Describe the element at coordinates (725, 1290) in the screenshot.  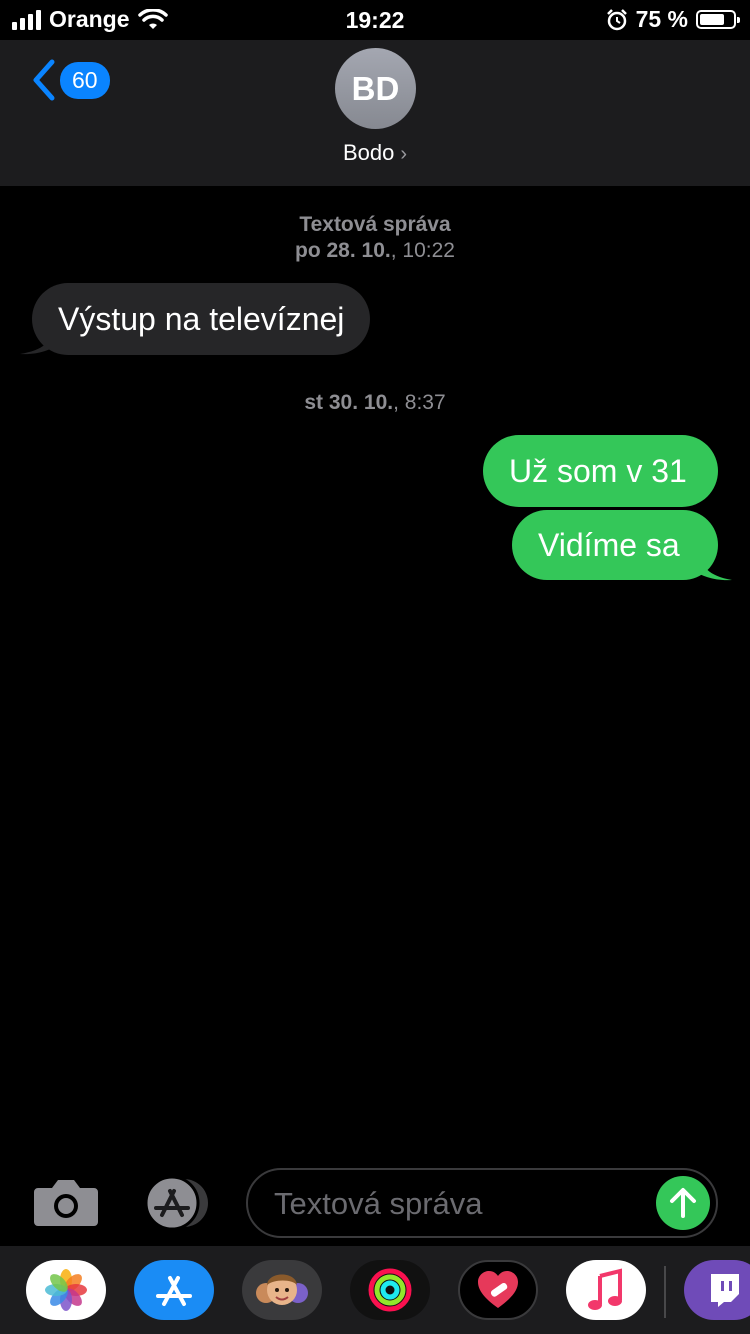
I see `twitch-icon` at that location.